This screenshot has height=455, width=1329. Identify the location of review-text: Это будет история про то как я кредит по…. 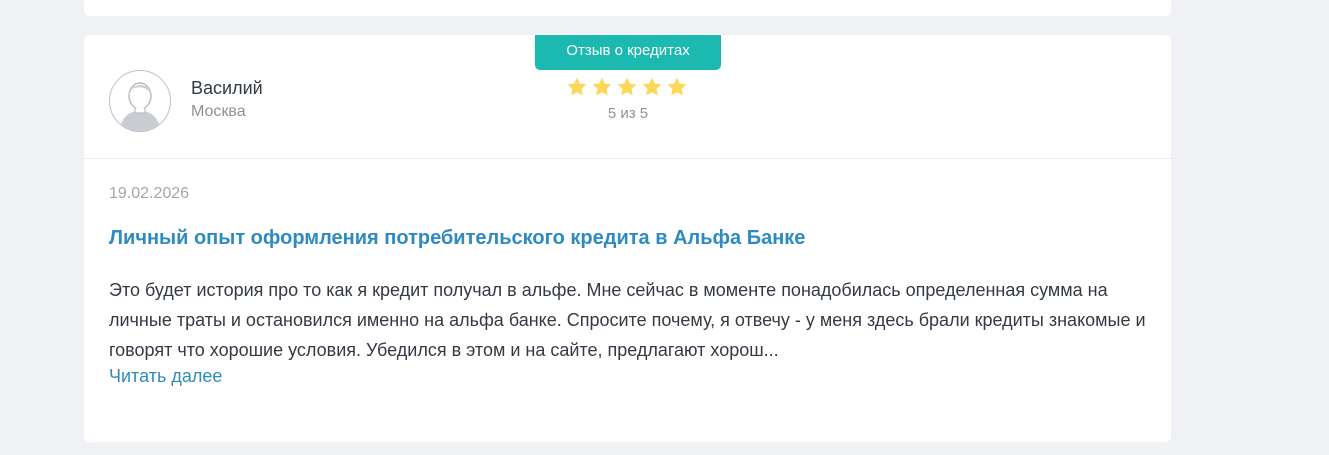
(627, 320).